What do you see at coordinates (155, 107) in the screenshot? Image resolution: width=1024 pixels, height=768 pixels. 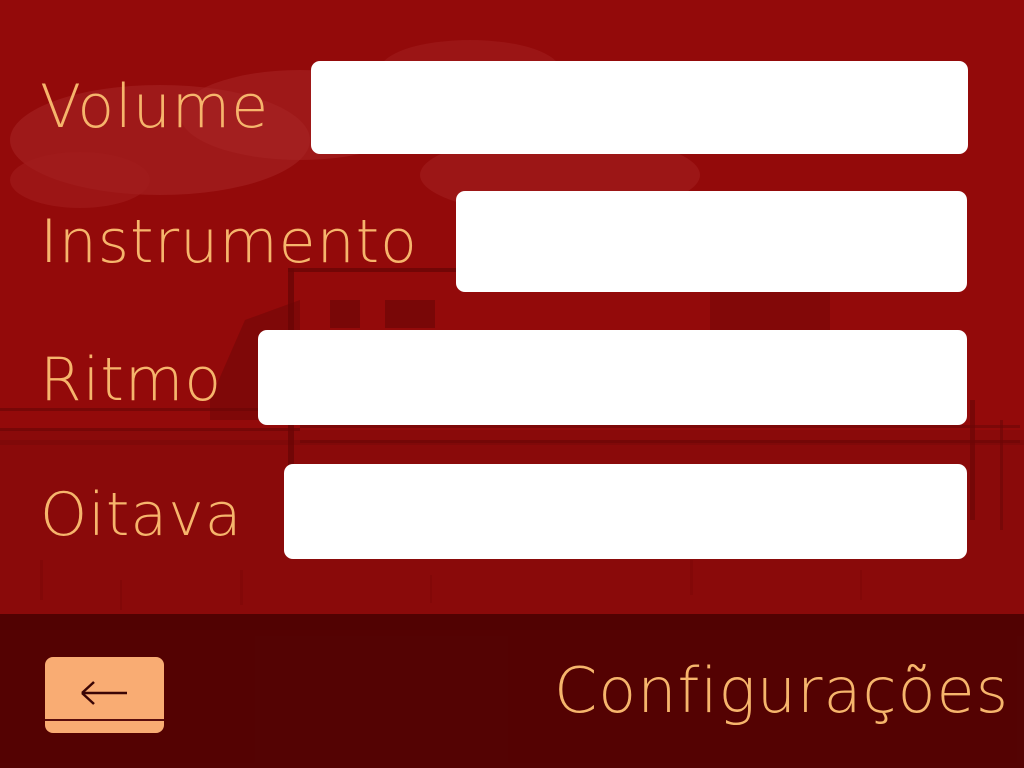 I see `volume-label: Volume` at bounding box center [155, 107].